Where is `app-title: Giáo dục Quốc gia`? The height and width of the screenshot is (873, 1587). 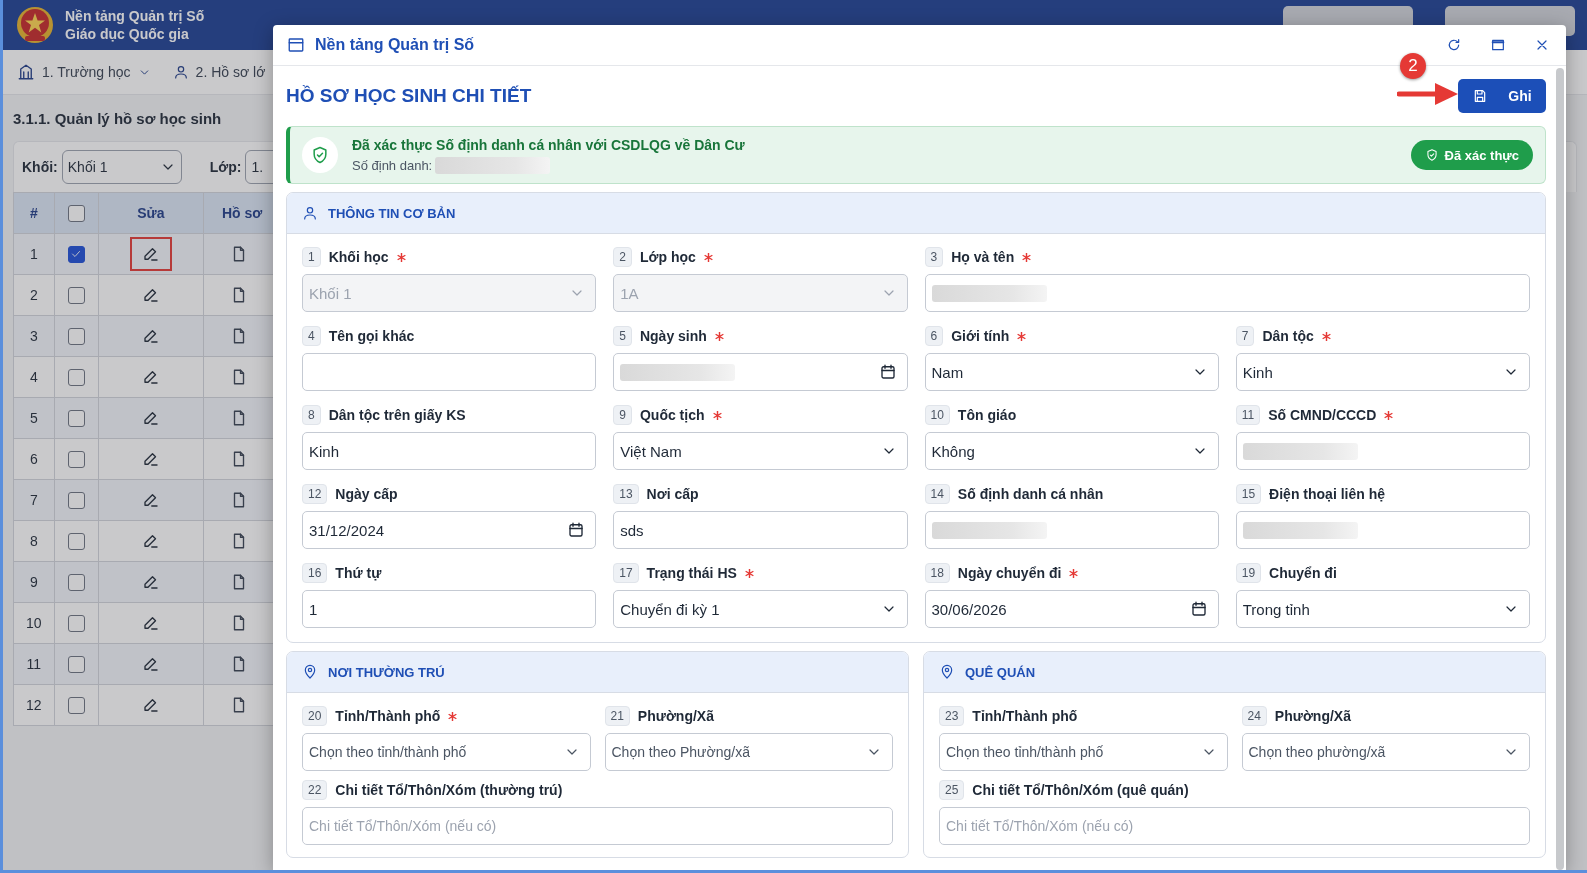
app-title: Giáo dục Quốc gia is located at coordinates (127, 34).